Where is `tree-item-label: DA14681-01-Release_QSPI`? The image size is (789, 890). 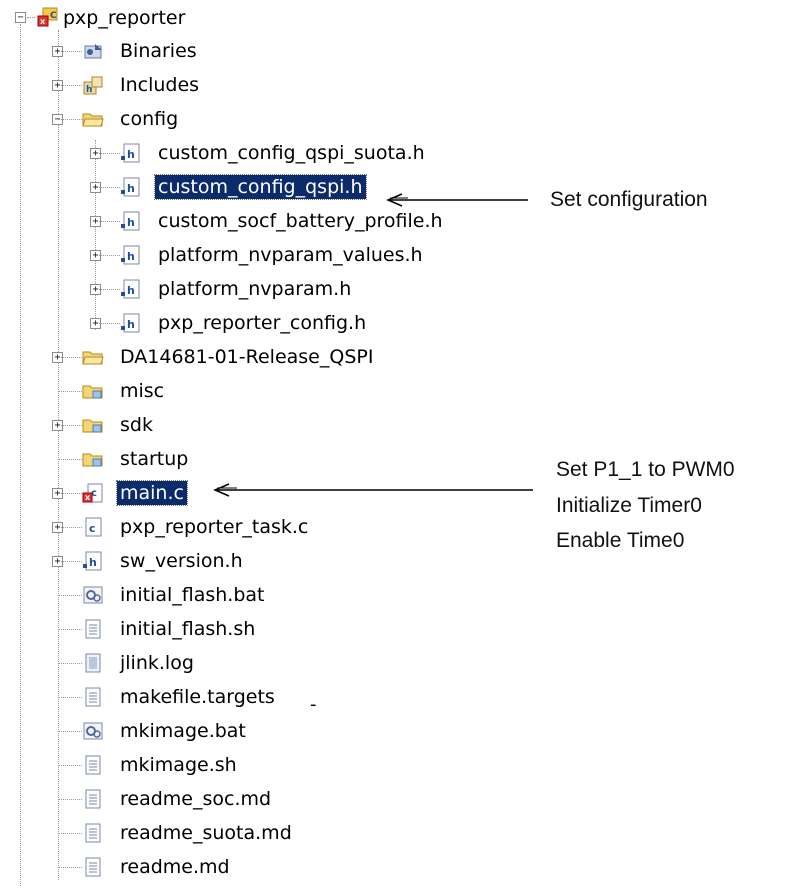
tree-item-label: DA14681-01-Release_QSPI is located at coordinates (246, 357).